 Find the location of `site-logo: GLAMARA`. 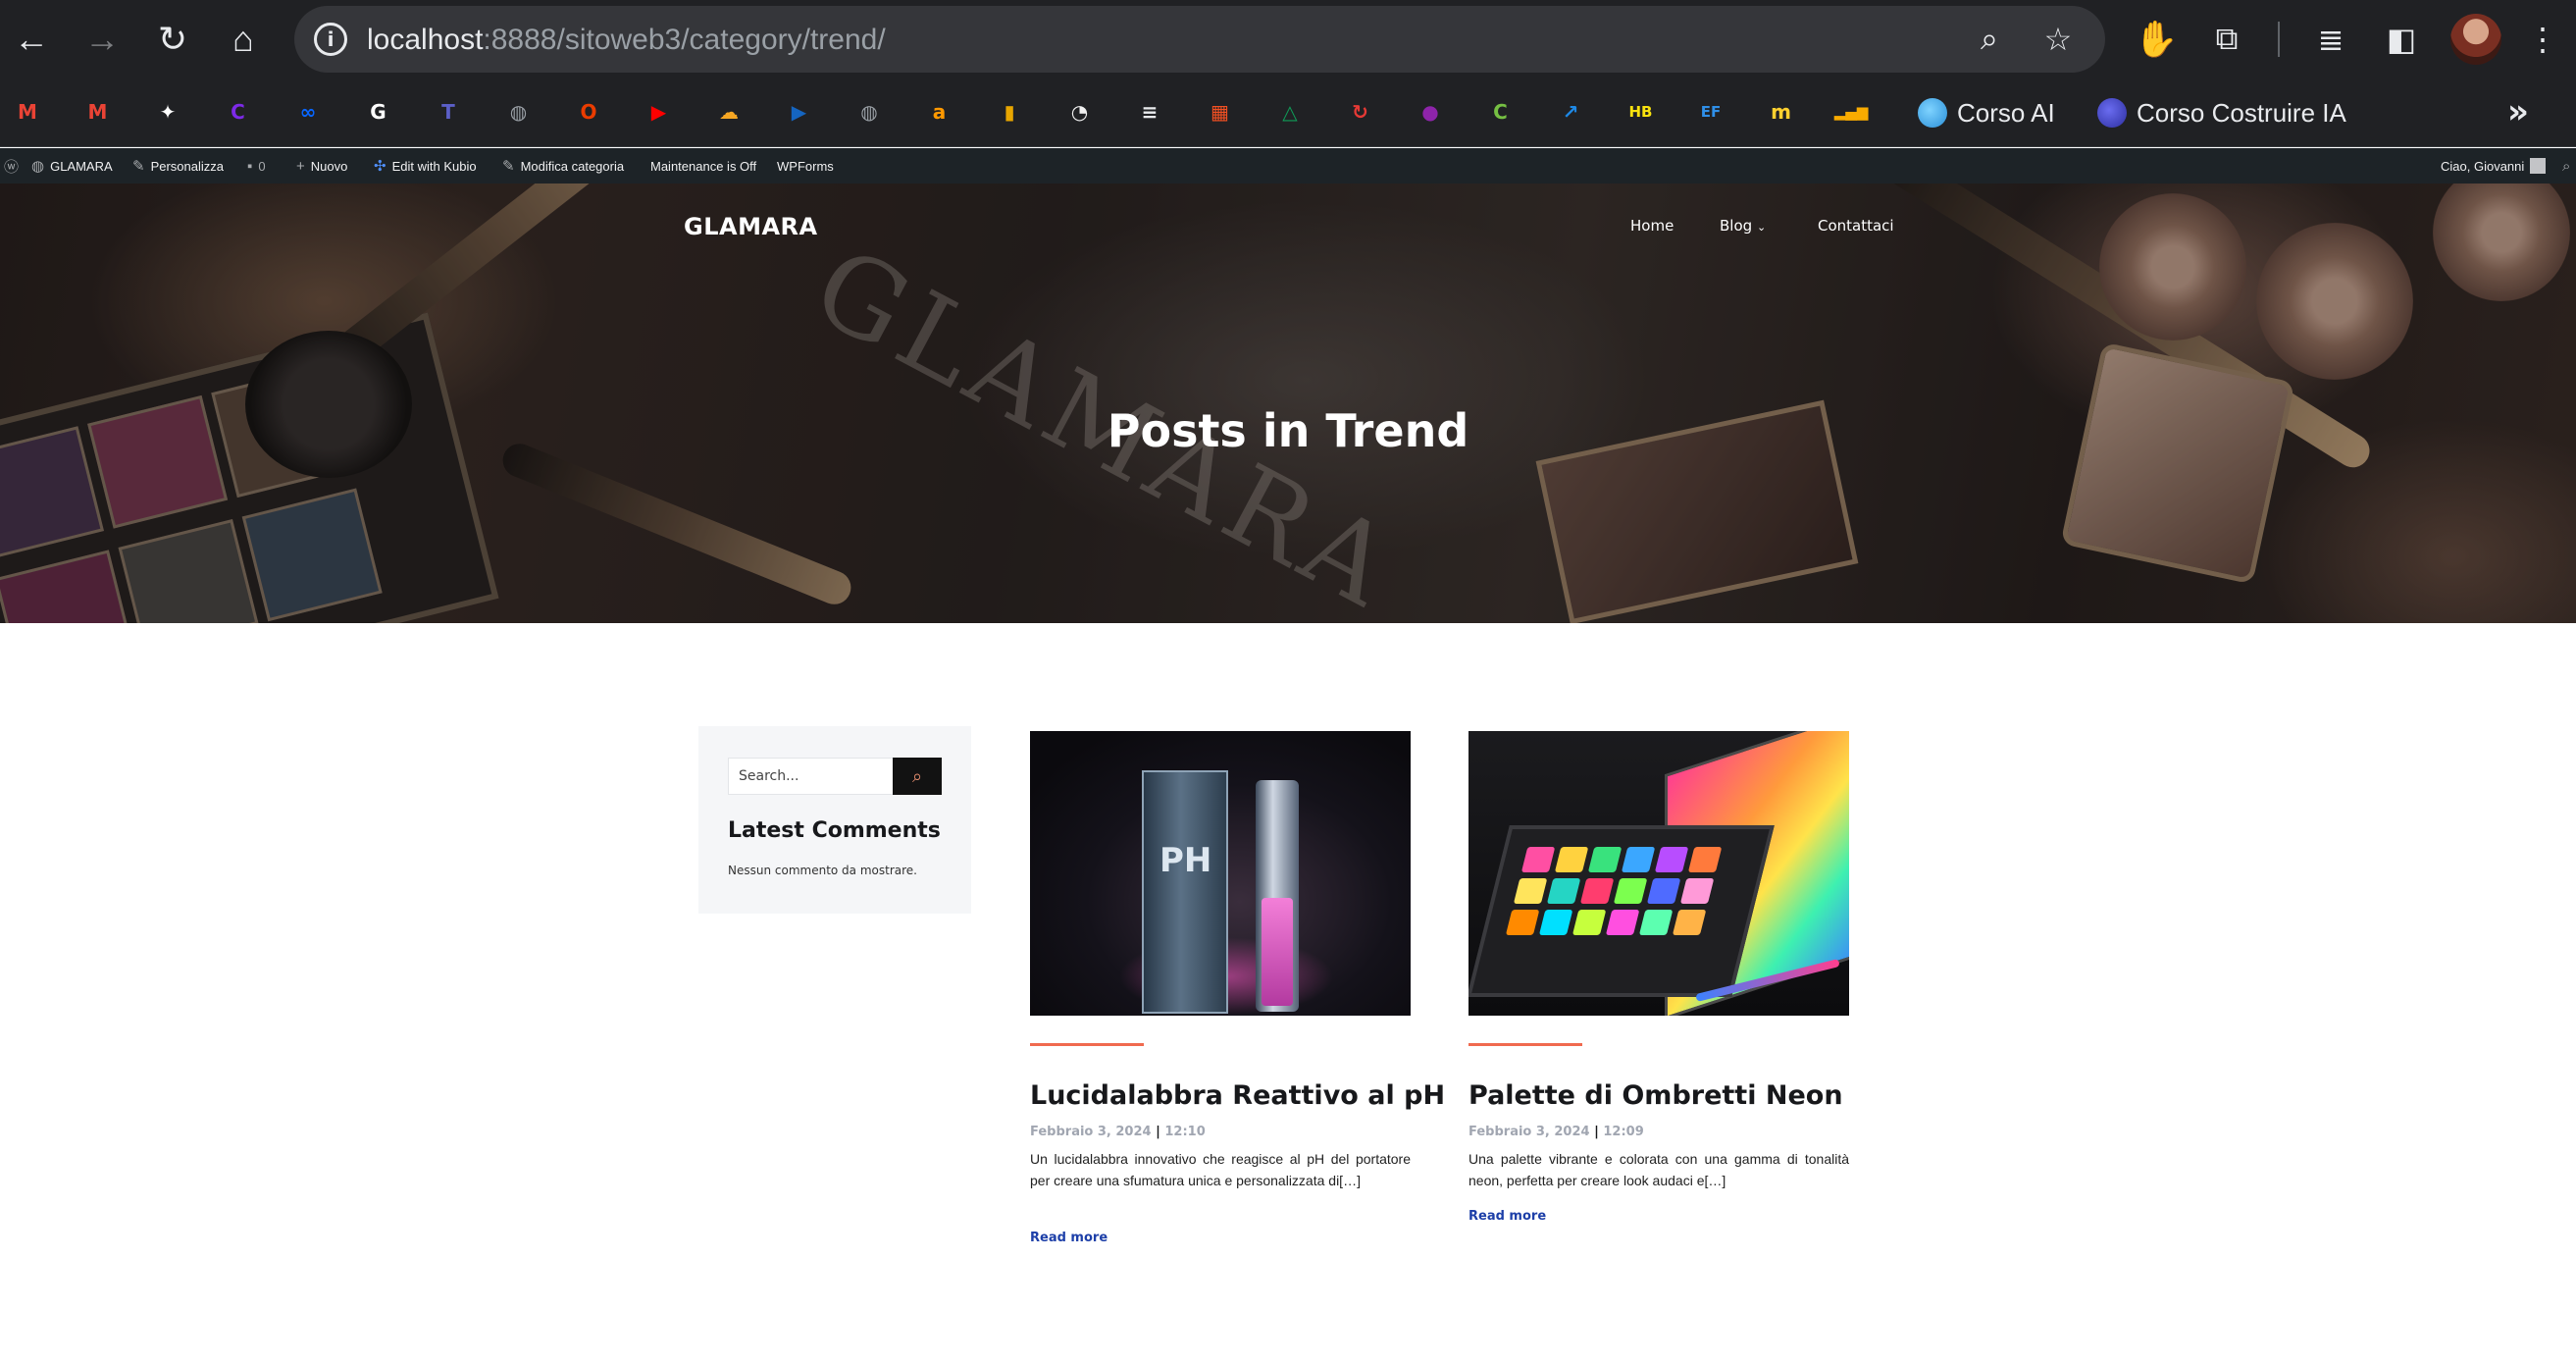

site-logo: GLAMARA is located at coordinates (751, 226).